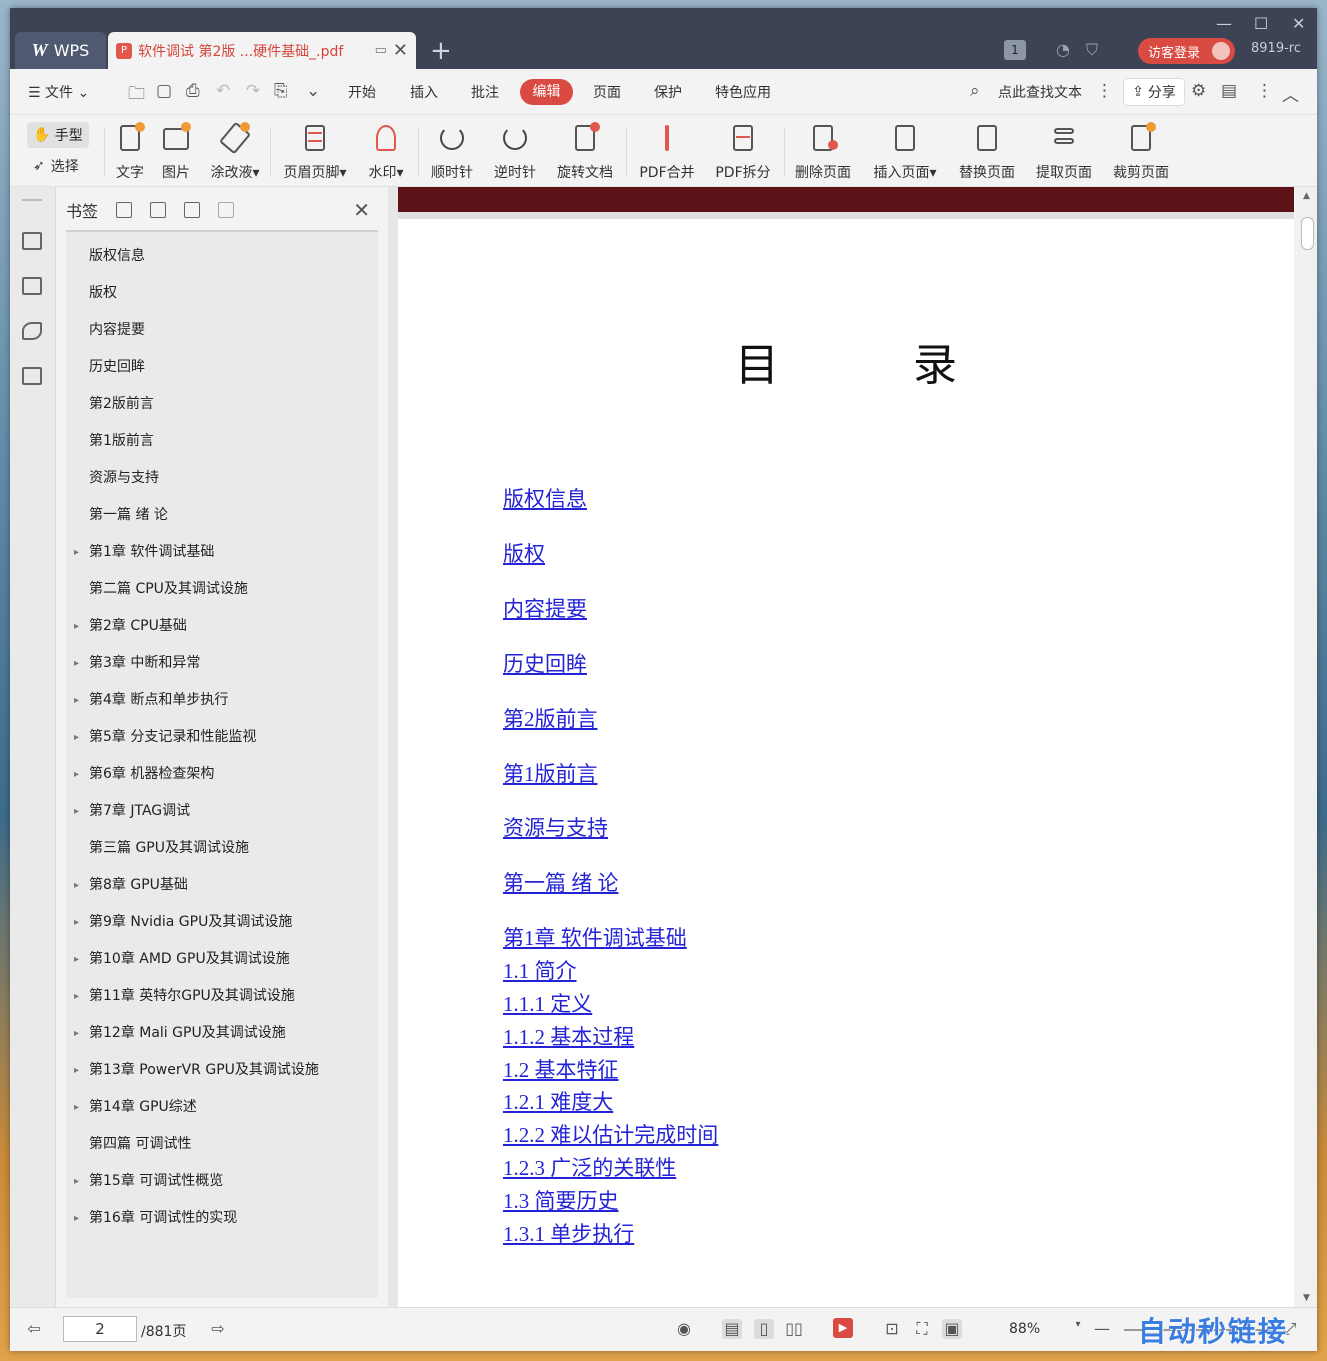 The height and width of the screenshot is (1361, 1327). Describe the element at coordinates (222, 774) in the screenshot. I see `bookmark-item: 第6章 机器检查架构` at that location.